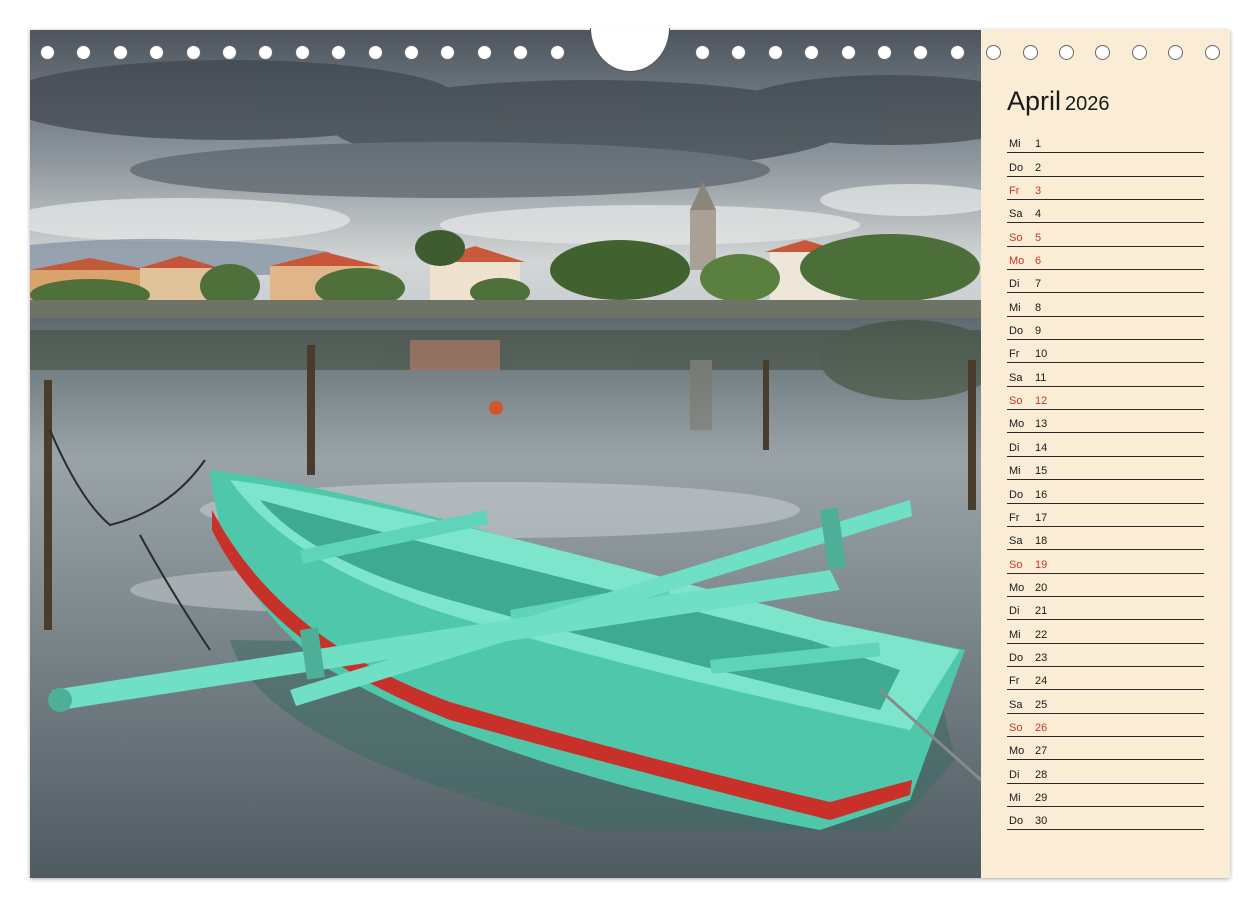  I want to click on day-num: 17, so click(1041, 517).